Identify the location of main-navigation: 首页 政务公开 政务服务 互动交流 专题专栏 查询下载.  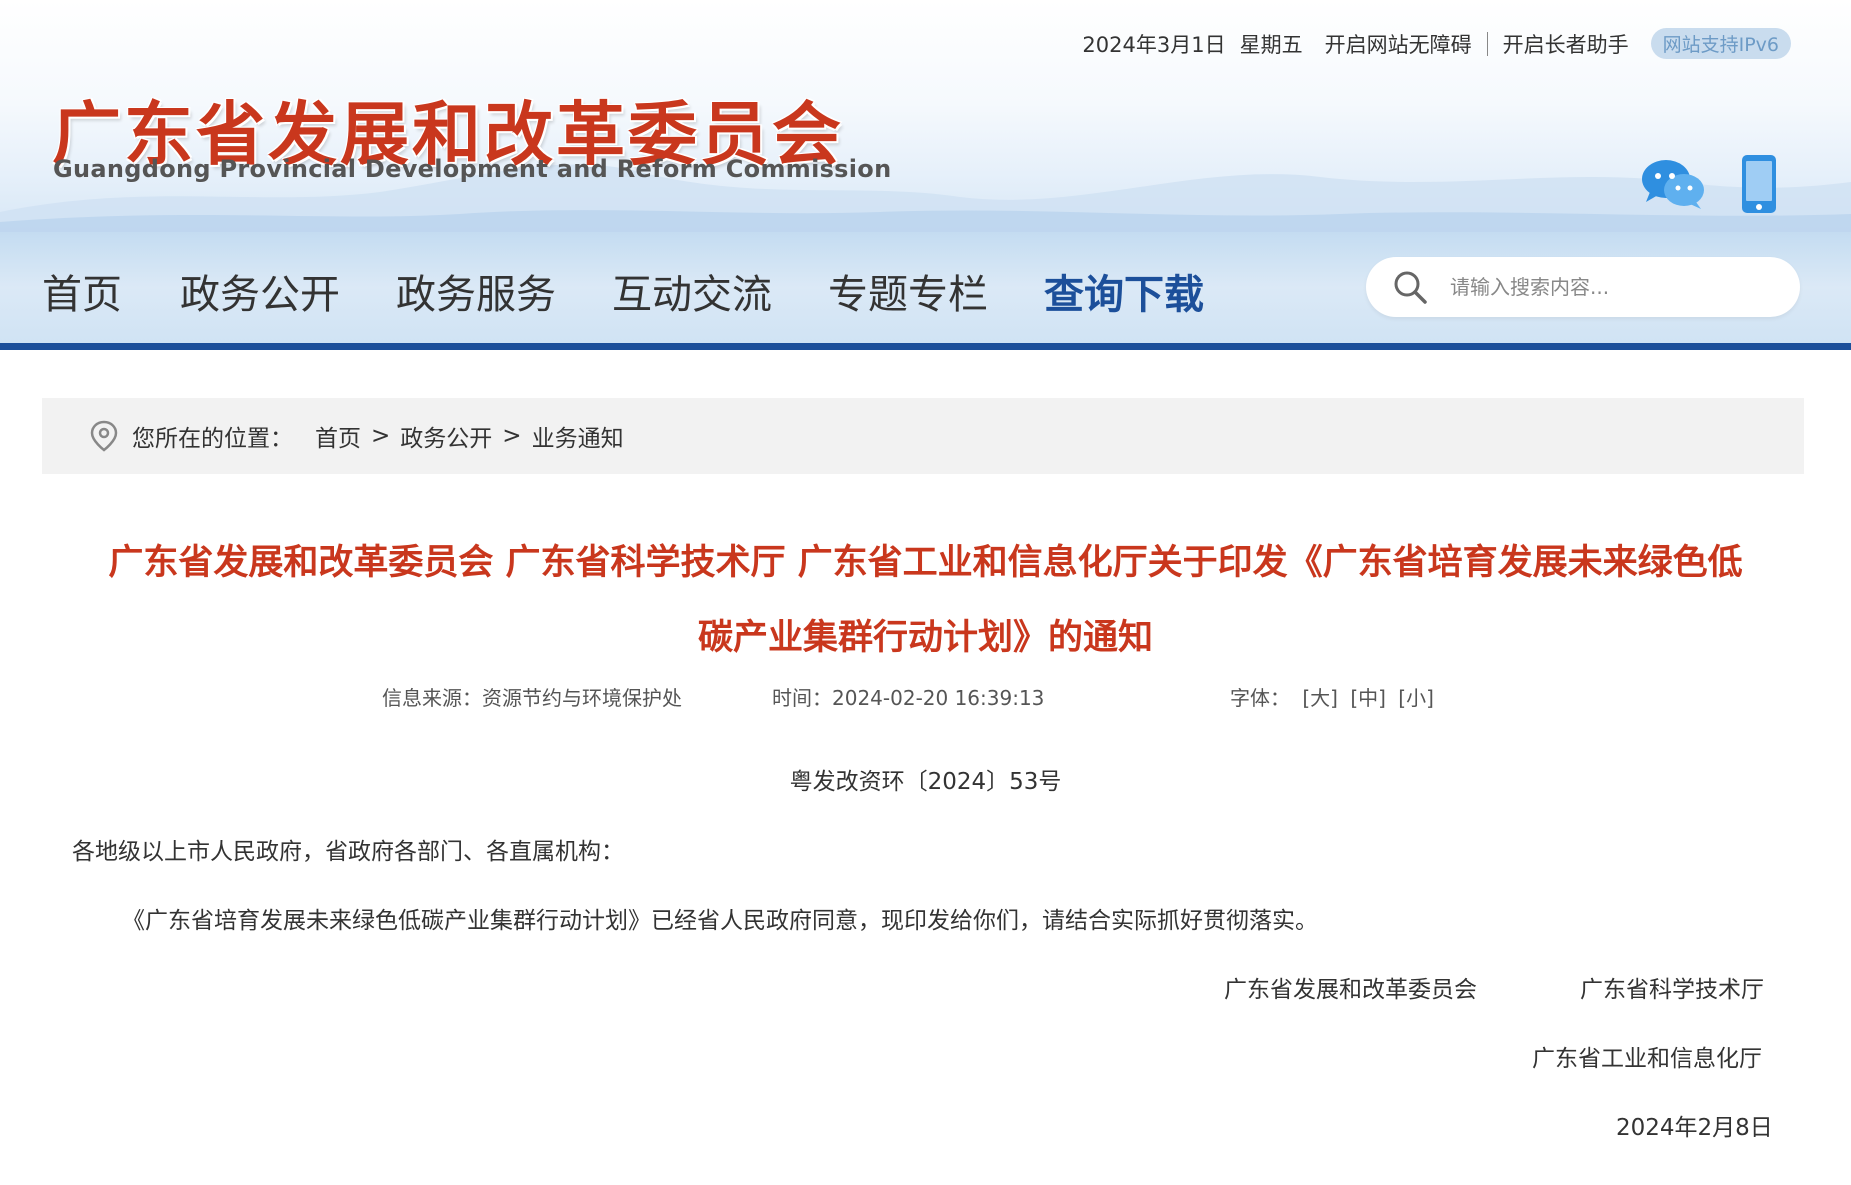
(925, 291).